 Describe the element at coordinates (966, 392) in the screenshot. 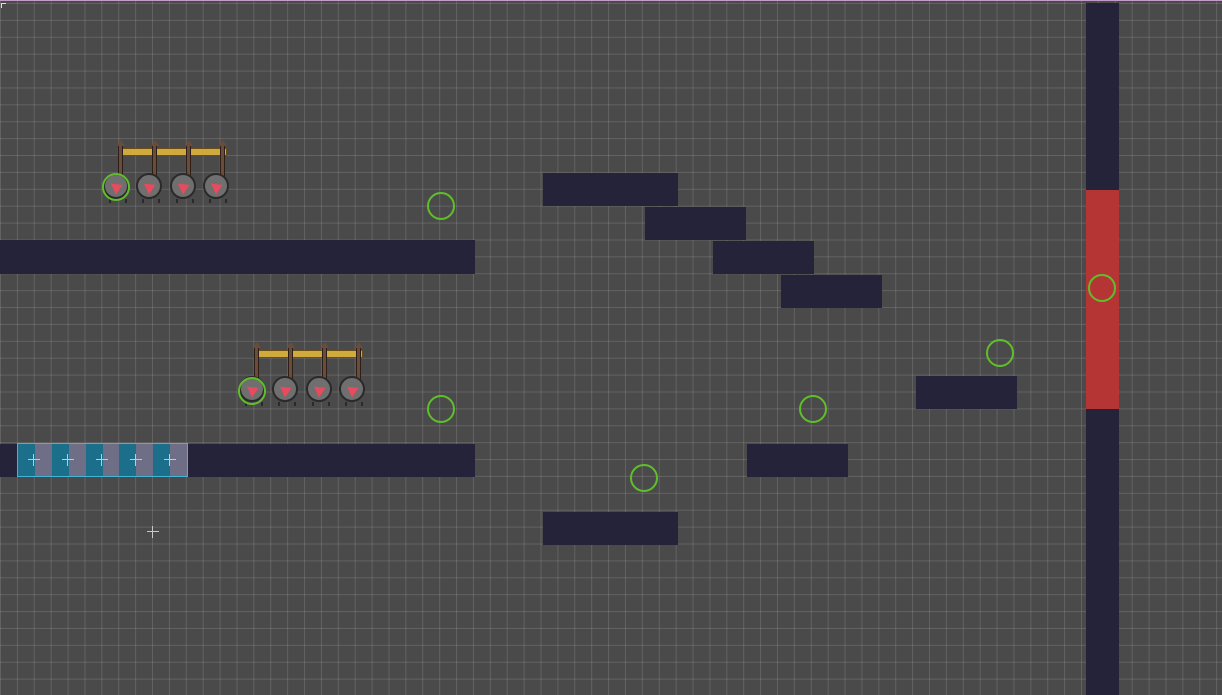

I see `tile-platform-right-mid` at that location.